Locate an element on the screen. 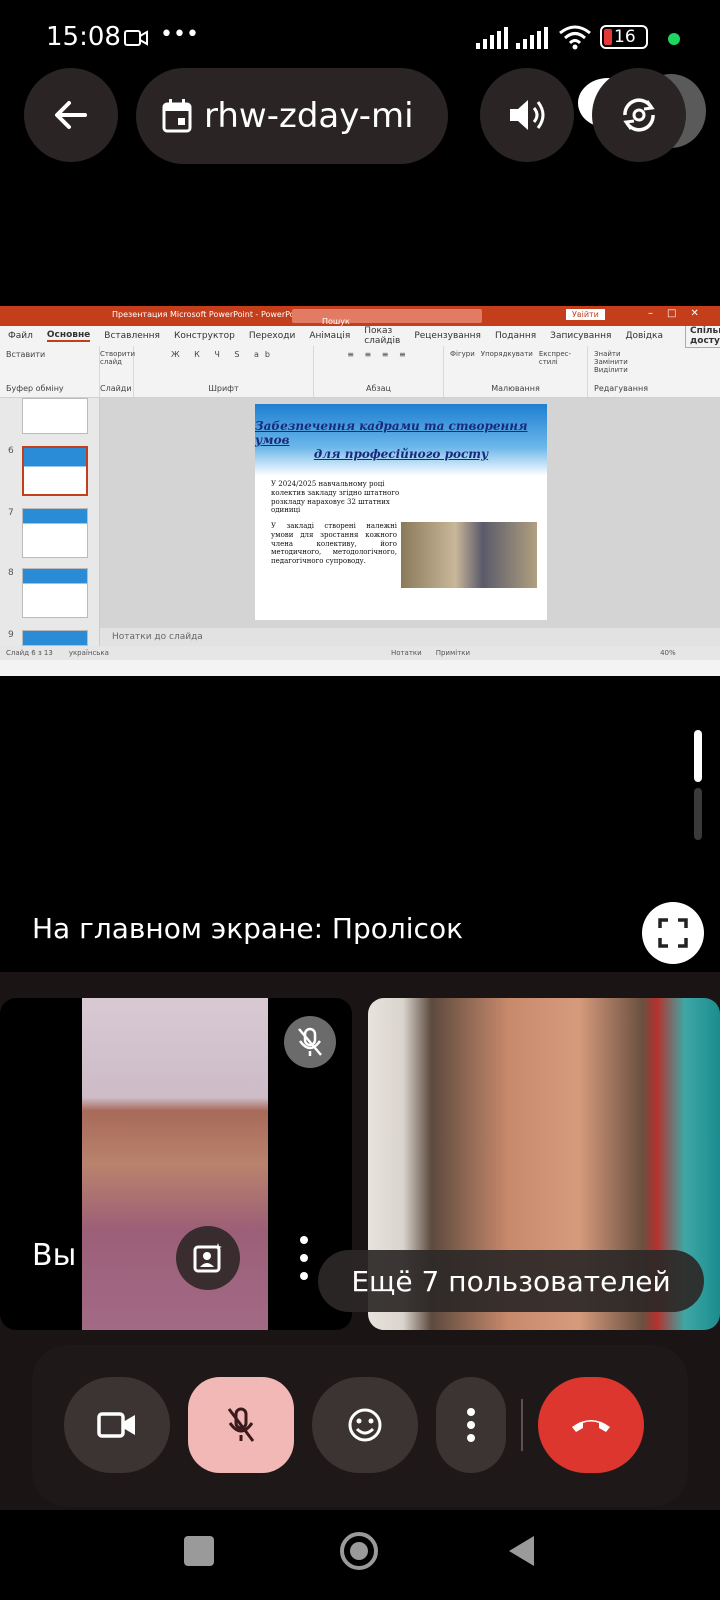 The height and width of the screenshot is (1600, 720). reactions-button is located at coordinates (365, 1425).